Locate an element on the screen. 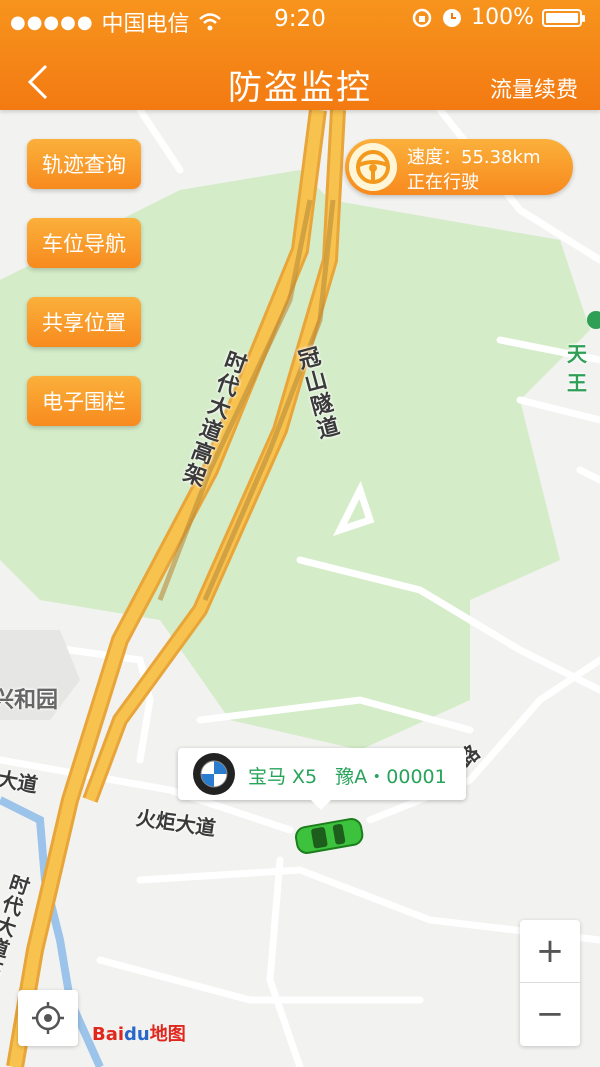 The width and height of the screenshot is (600, 1067). poi-label-tianwang: 天王 is located at coordinates (577, 368).